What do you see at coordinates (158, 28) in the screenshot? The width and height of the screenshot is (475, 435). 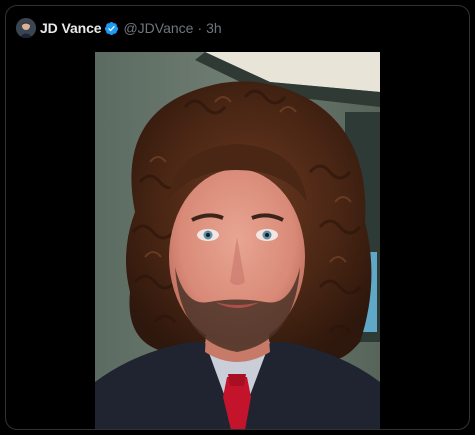 I see `author-handle: @JDVance` at bounding box center [158, 28].